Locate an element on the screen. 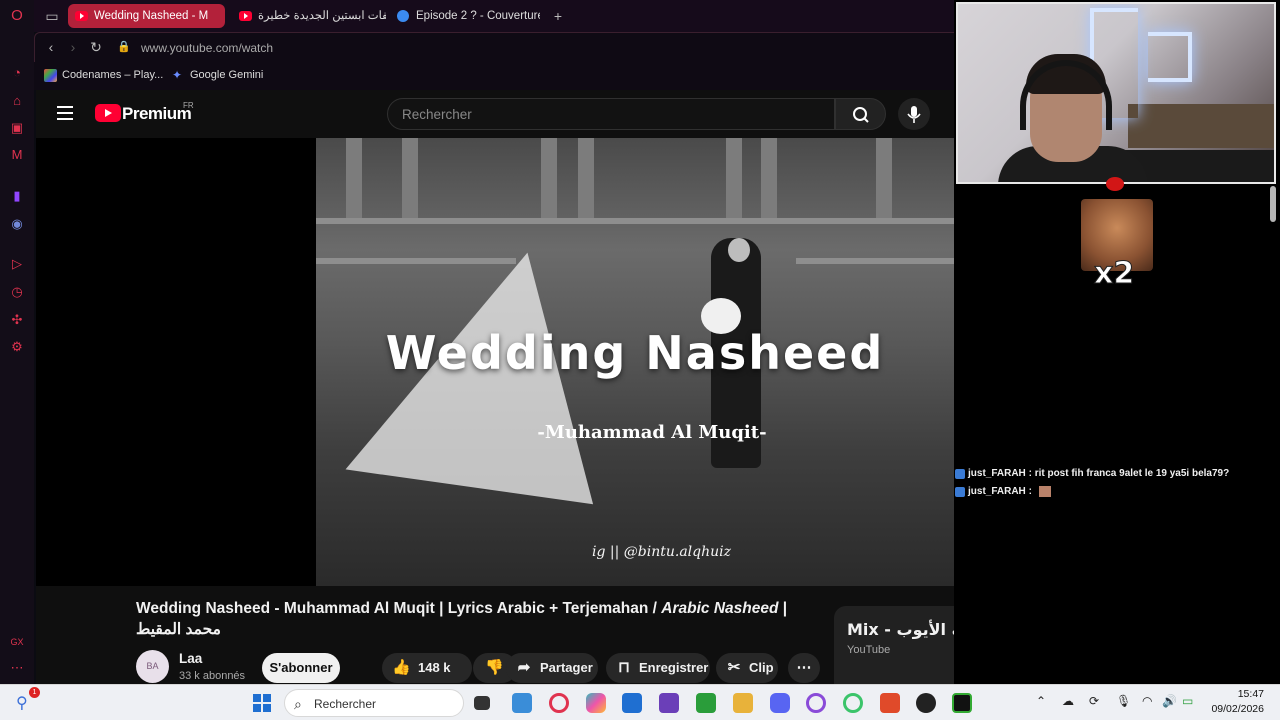 This screenshot has width=1280, height=720. chat-badge-icon is located at coordinates (960, 492).